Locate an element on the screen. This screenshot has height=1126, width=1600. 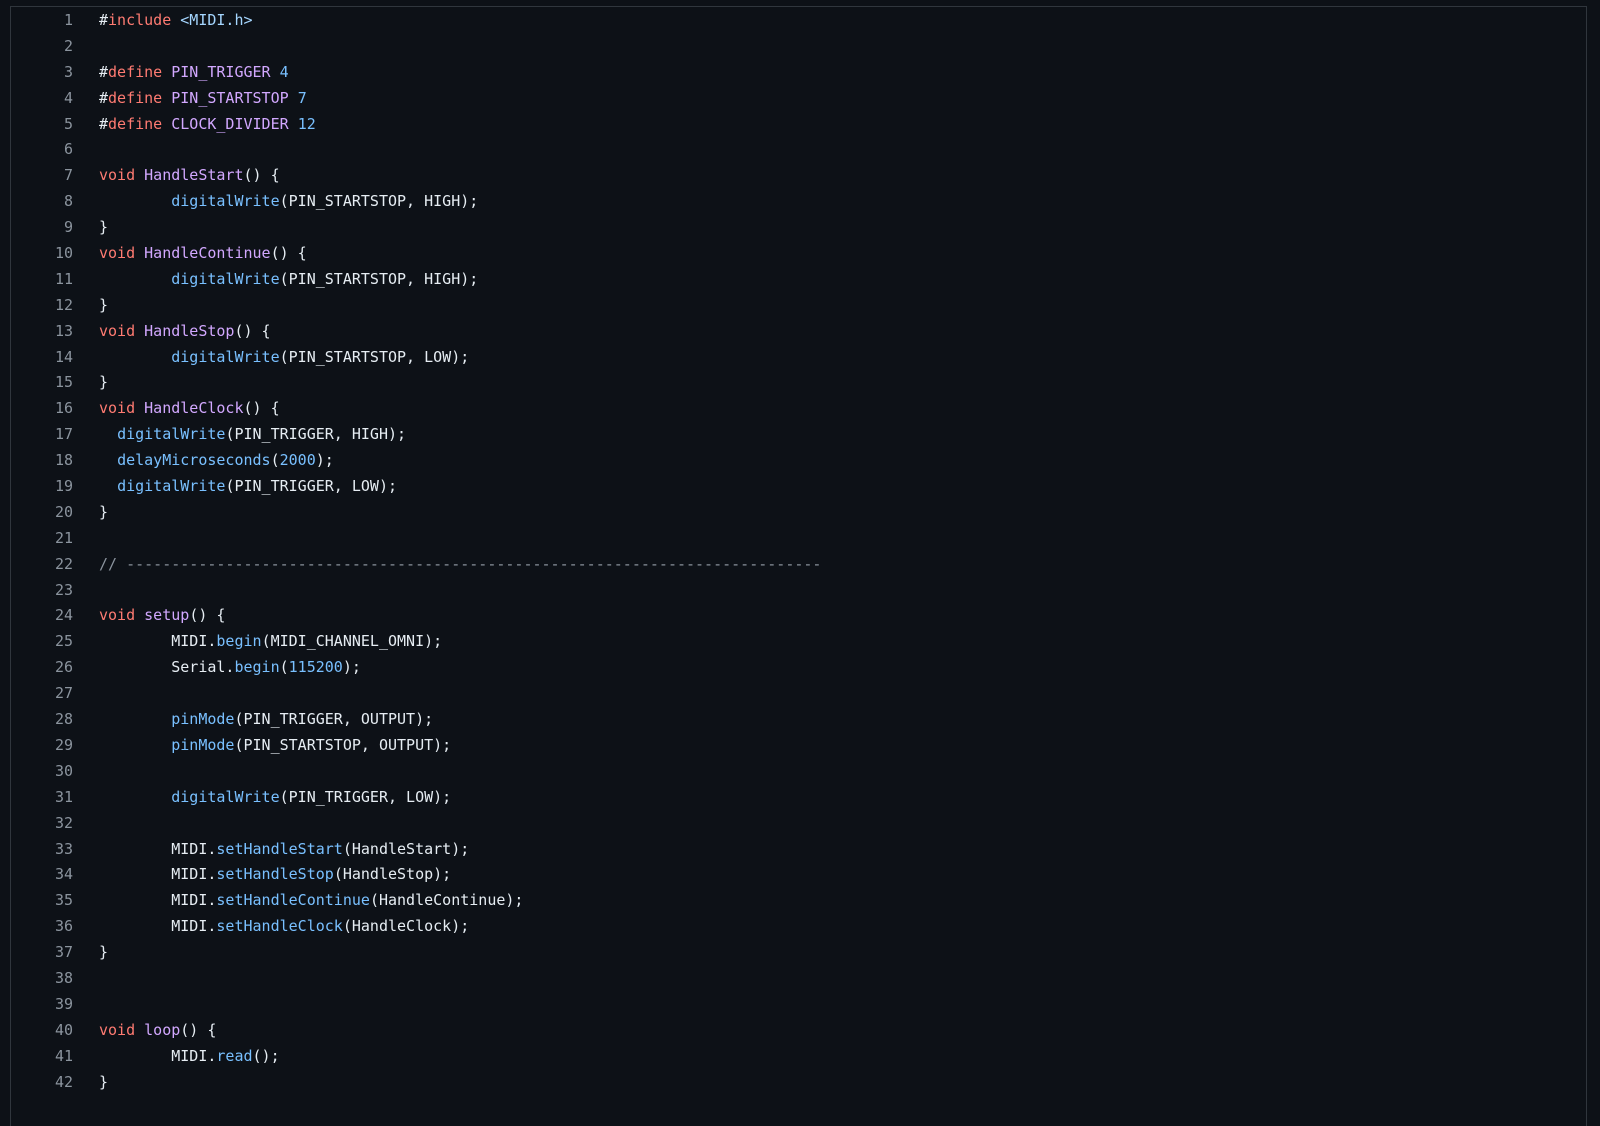
line-number: 1 is located at coordinates (42, 21).